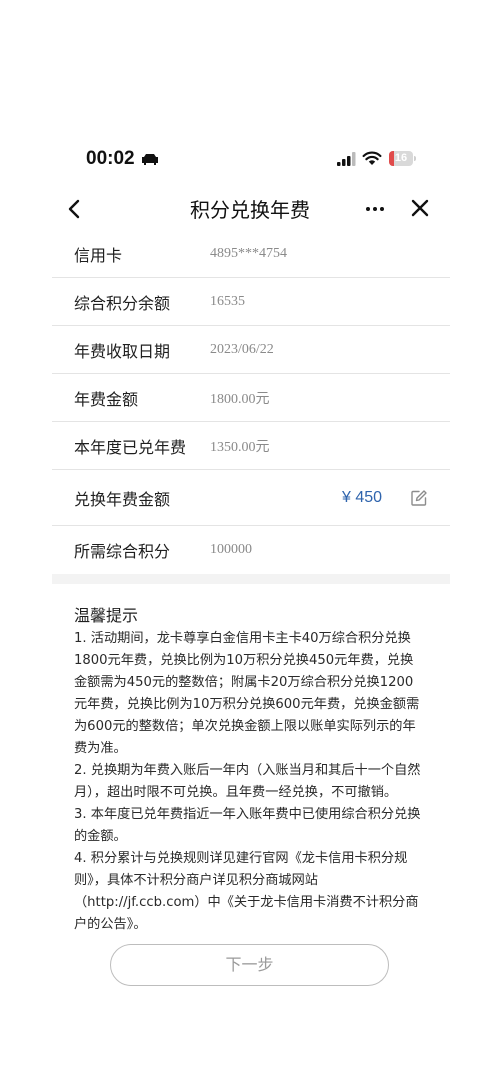 This screenshot has height=1068, width=500. I want to click on fee-date-value: 2023/06/22, so click(242, 349).